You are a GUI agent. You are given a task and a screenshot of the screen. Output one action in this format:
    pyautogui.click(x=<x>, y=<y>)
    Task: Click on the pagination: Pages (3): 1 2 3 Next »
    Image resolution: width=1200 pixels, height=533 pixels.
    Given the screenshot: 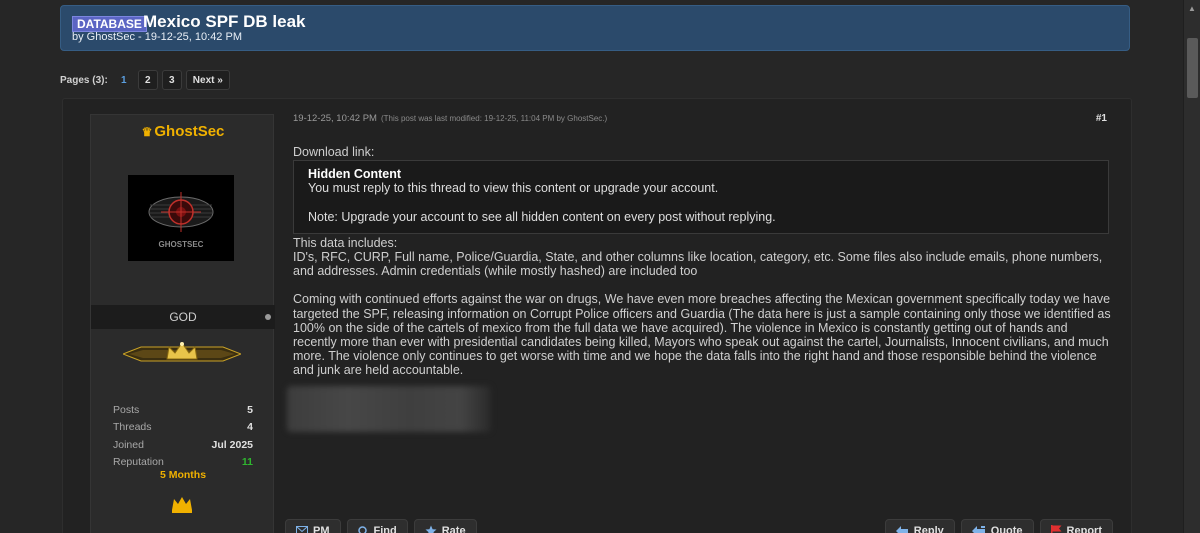 What is the action you would take?
    pyautogui.click(x=145, y=80)
    